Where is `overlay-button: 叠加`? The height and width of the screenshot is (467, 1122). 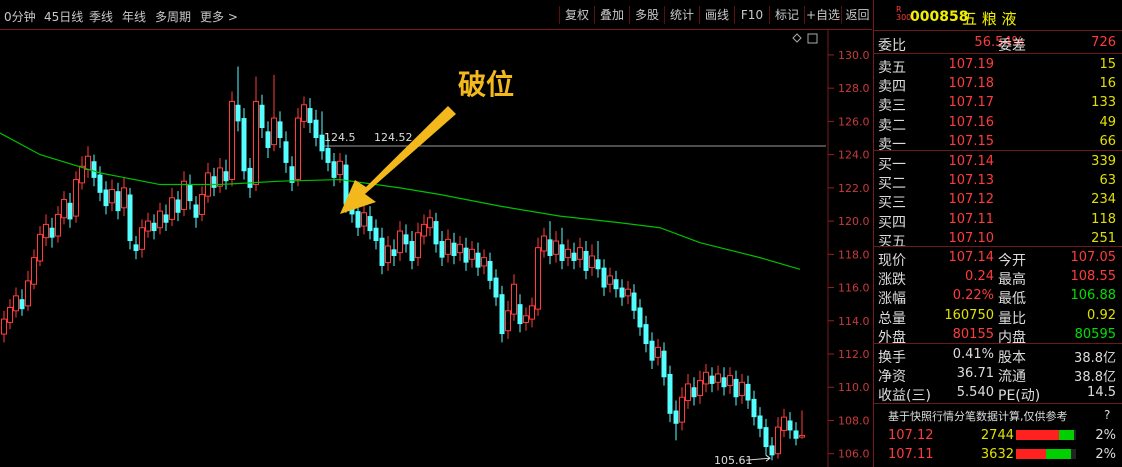 overlay-button: 叠加 is located at coordinates (611, 15).